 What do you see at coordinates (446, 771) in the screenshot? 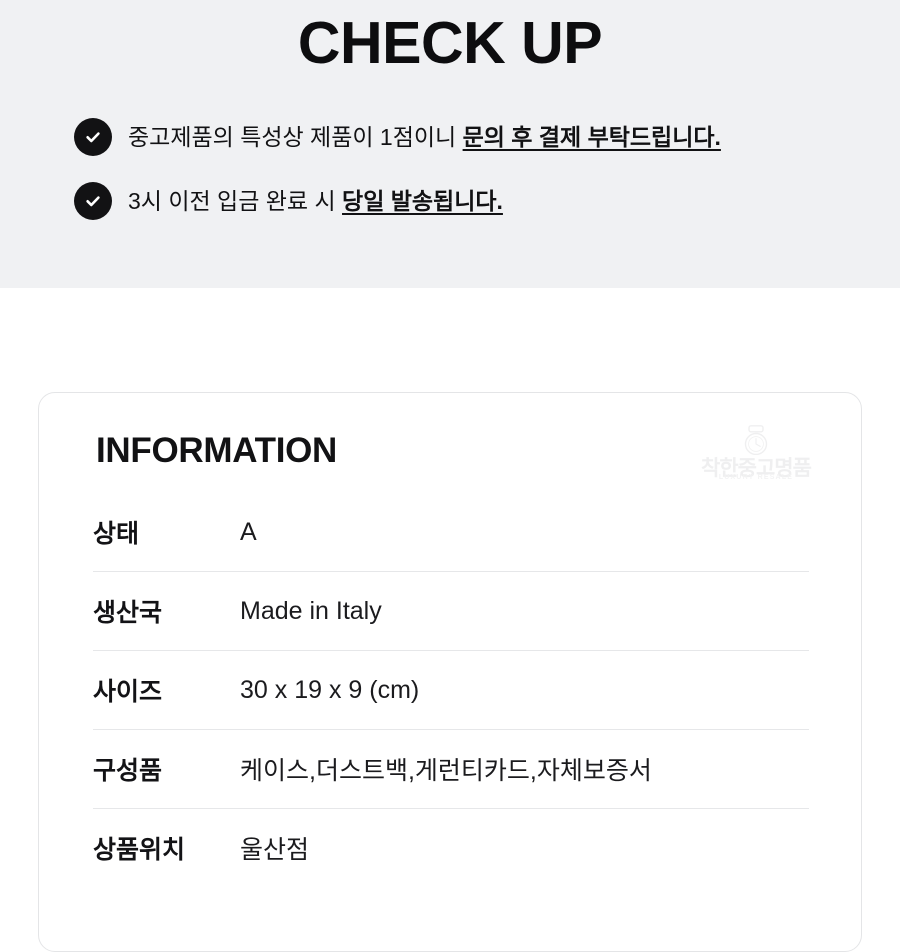
I see `spec-value: 케이스,더스트백,게런티카드,자체보증서` at bounding box center [446, 771].